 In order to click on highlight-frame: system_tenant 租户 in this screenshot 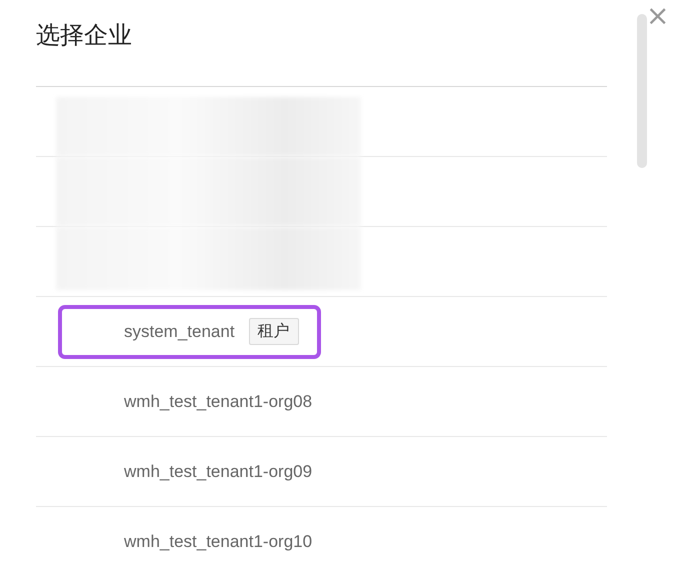, I will do `click(189, 331)`.